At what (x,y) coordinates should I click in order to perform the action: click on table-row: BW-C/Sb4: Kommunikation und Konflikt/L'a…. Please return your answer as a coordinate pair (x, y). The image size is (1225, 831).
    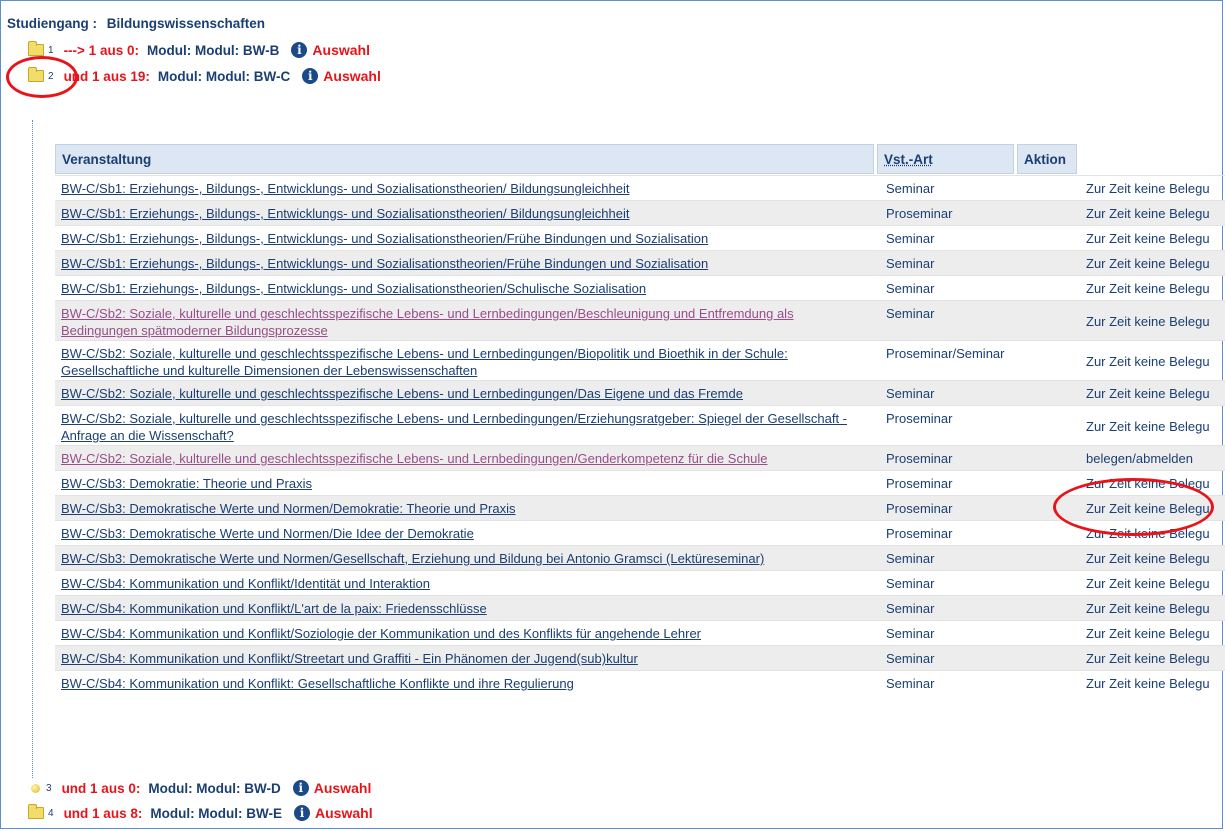
    Looking at the image, I should click on (640, 607).